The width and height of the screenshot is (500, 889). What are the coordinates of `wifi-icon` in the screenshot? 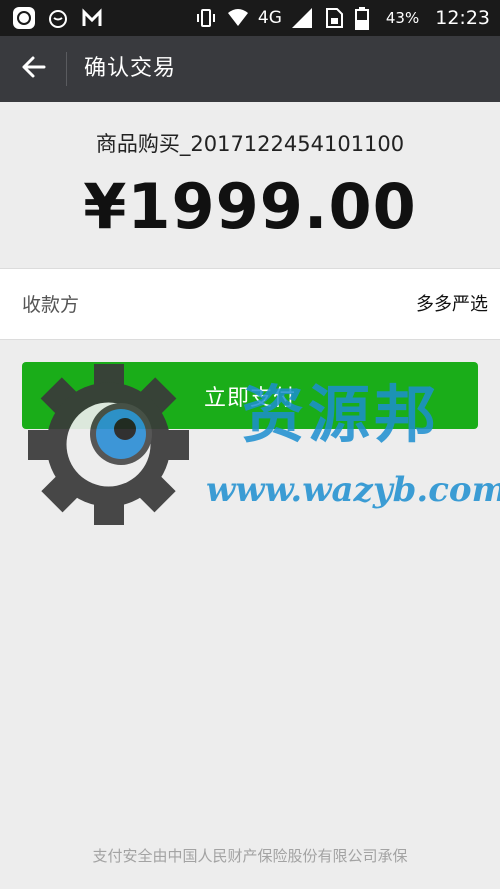 It's located at (238, 18).